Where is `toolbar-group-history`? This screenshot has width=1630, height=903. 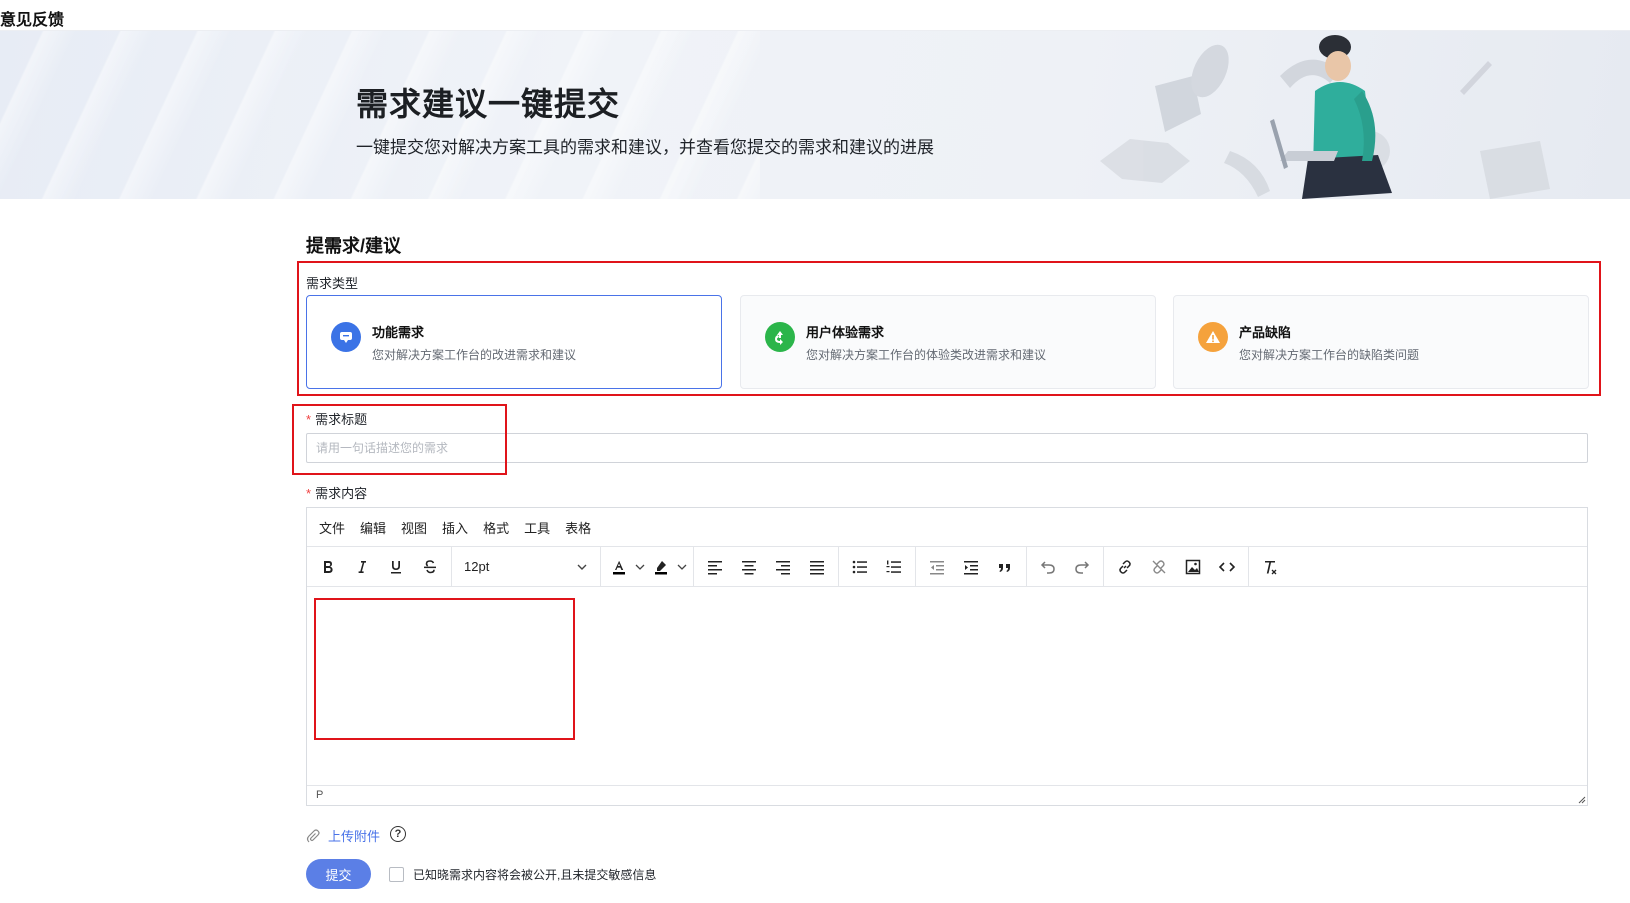
toolbar-group-history is located at coordinates (1065, 566).